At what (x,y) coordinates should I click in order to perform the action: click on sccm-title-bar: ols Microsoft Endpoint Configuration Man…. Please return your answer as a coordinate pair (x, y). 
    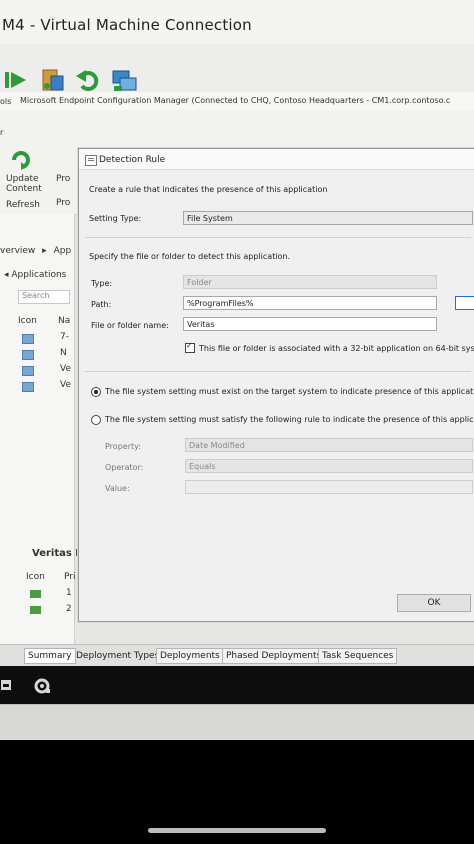
    Looking at the image, I should click on (237, 101).